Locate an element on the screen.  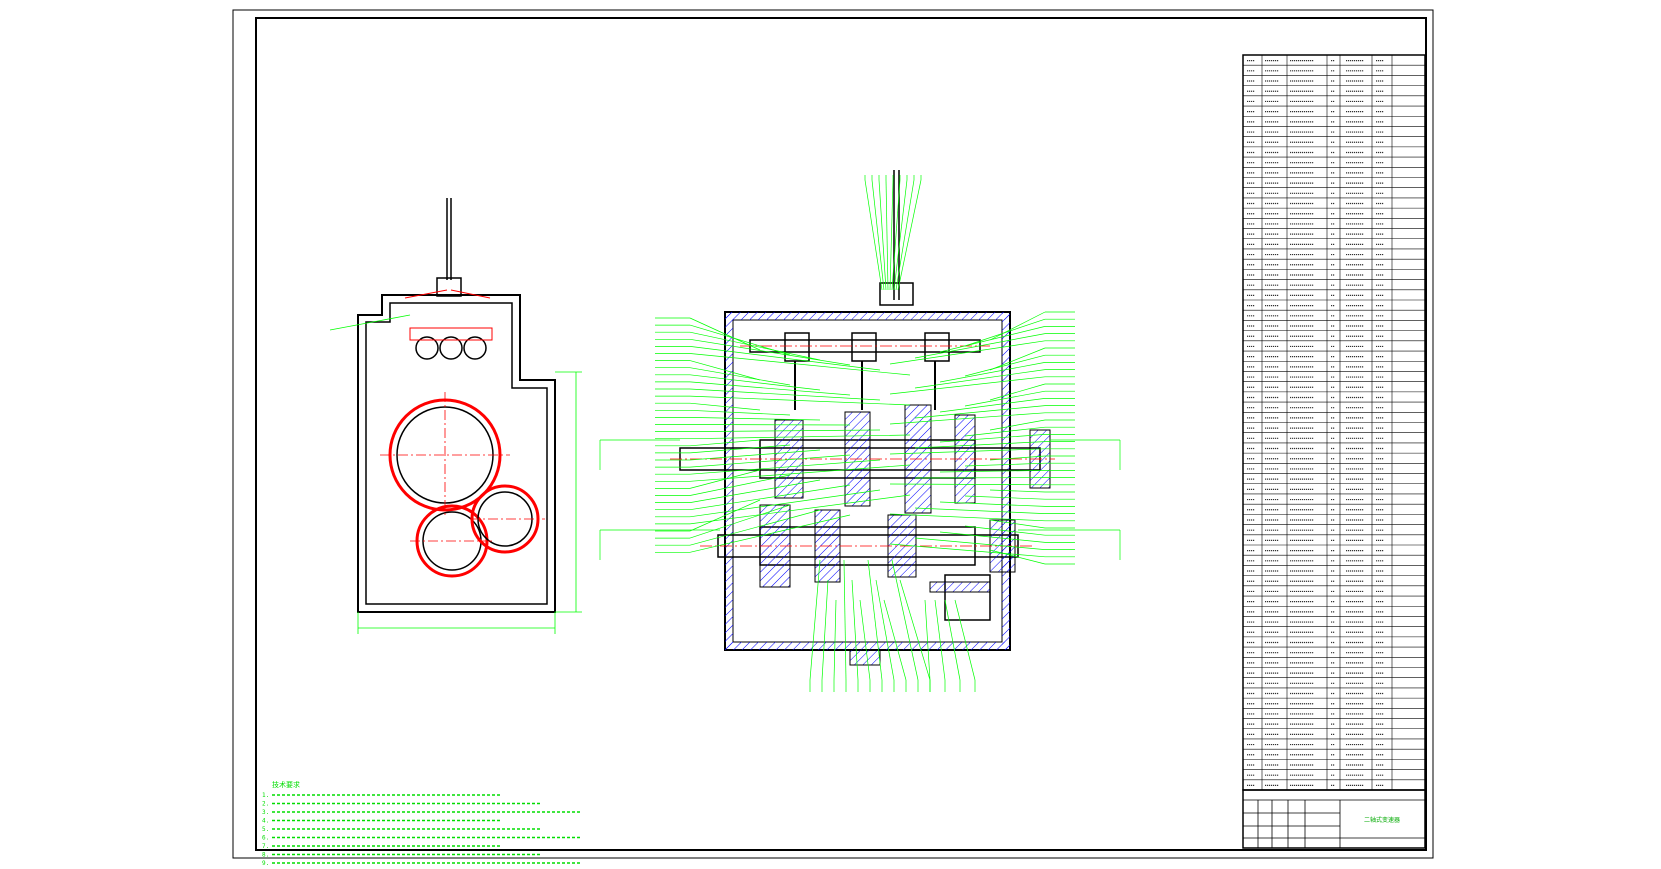
notes-lines: 1. 2.3. 4.5. 6.7. 8.9. is located at coordinates (422, 828).